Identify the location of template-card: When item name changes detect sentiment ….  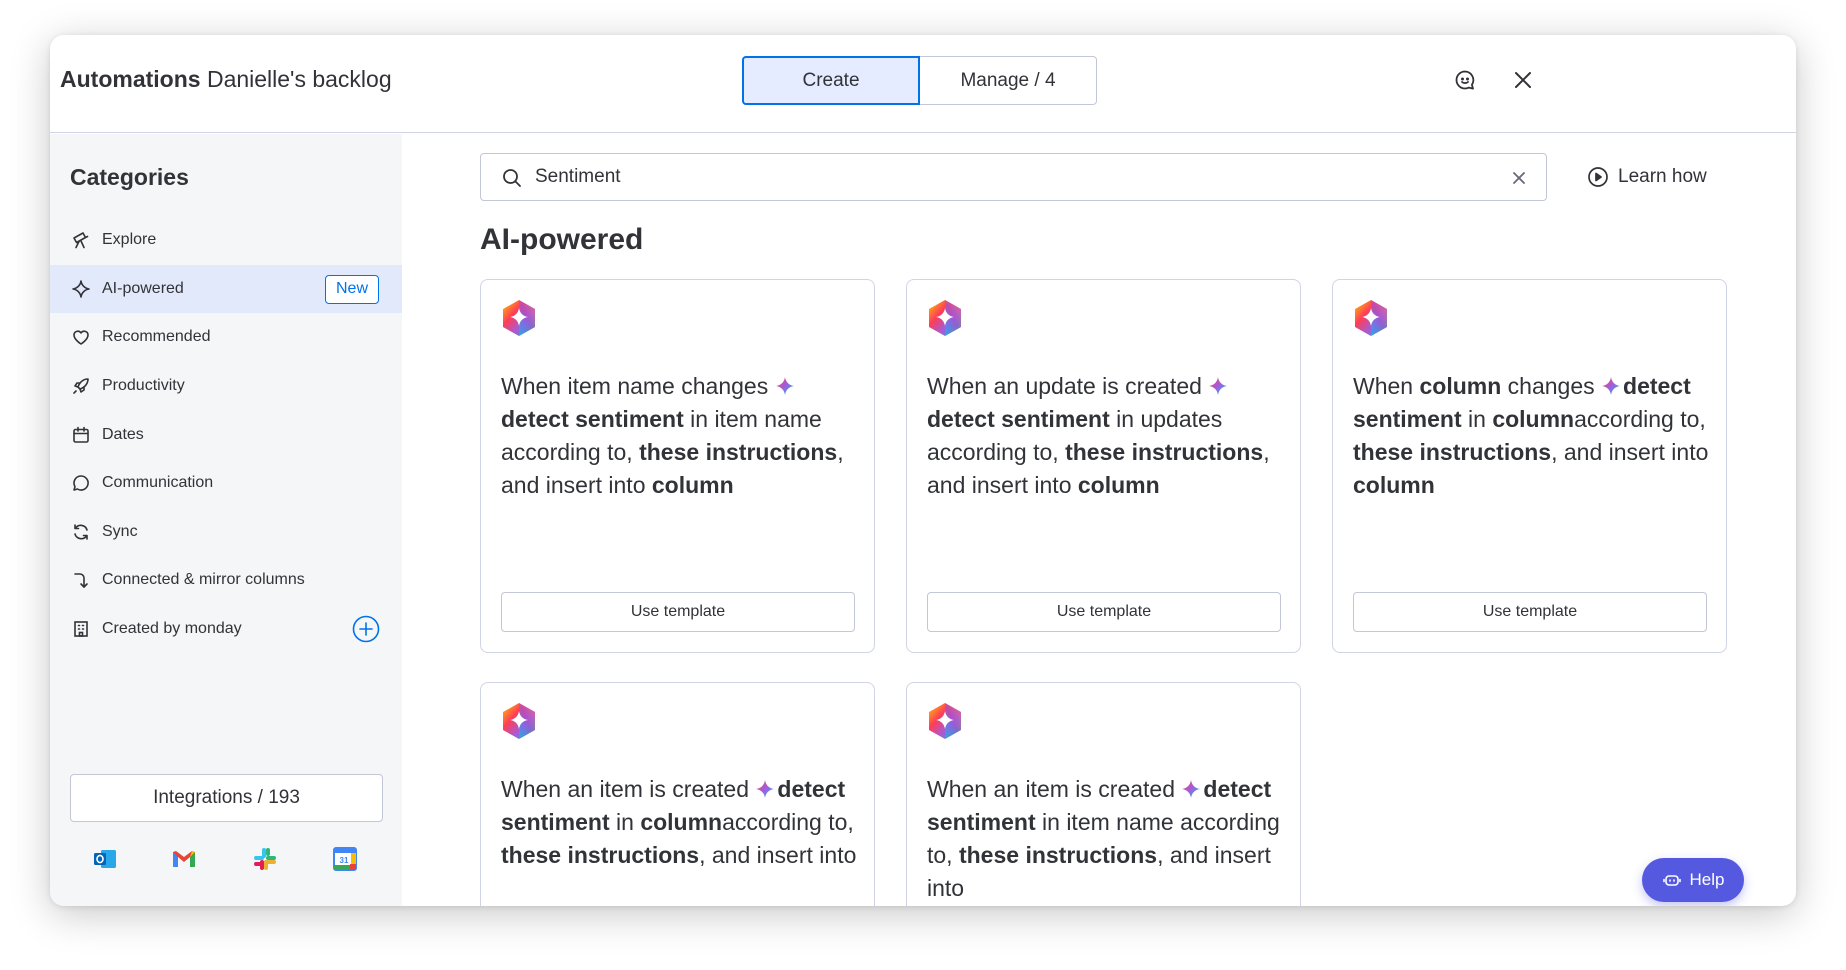
(677, 466).